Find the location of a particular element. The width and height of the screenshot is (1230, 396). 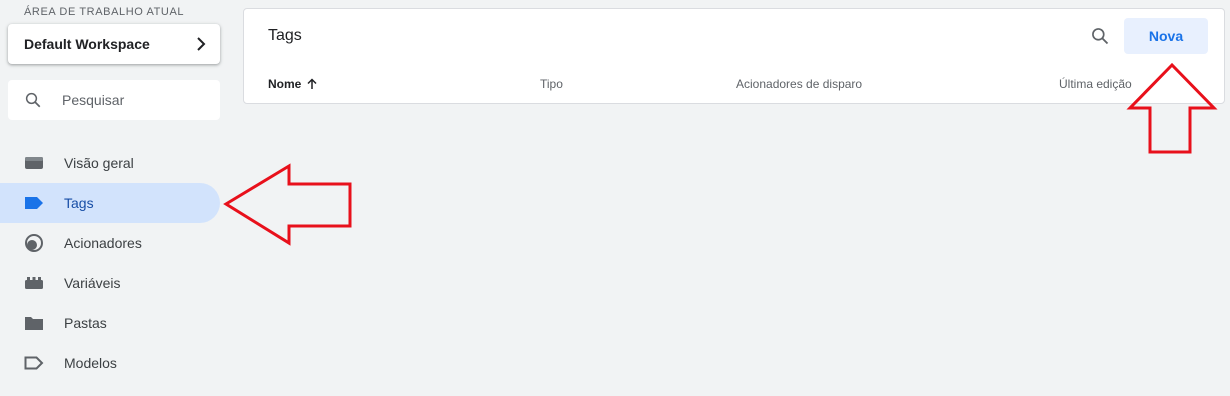

new-tag-button: Nova is located at coordinates (1166, 36).